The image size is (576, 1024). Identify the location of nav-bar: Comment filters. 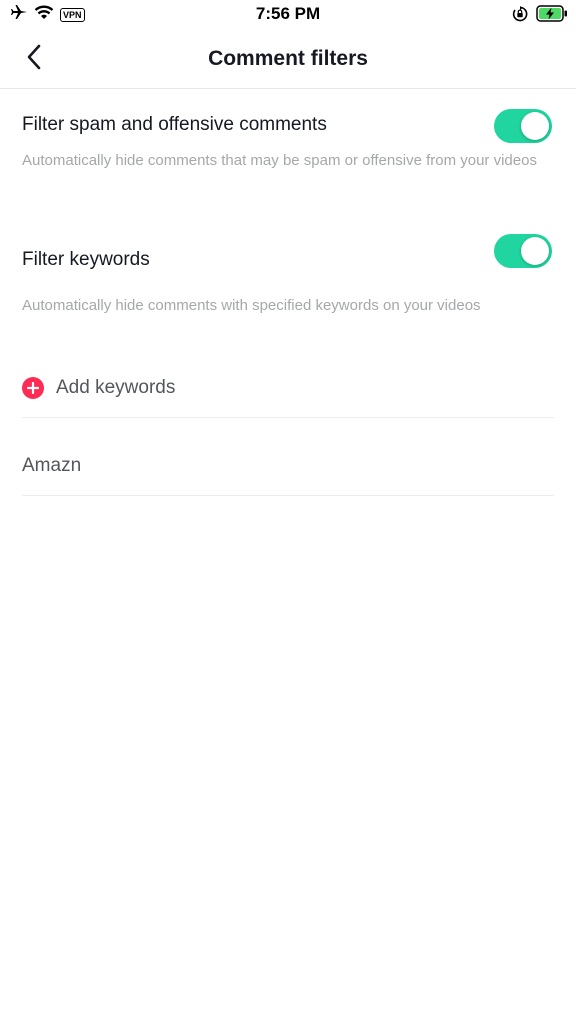
(288, 59).